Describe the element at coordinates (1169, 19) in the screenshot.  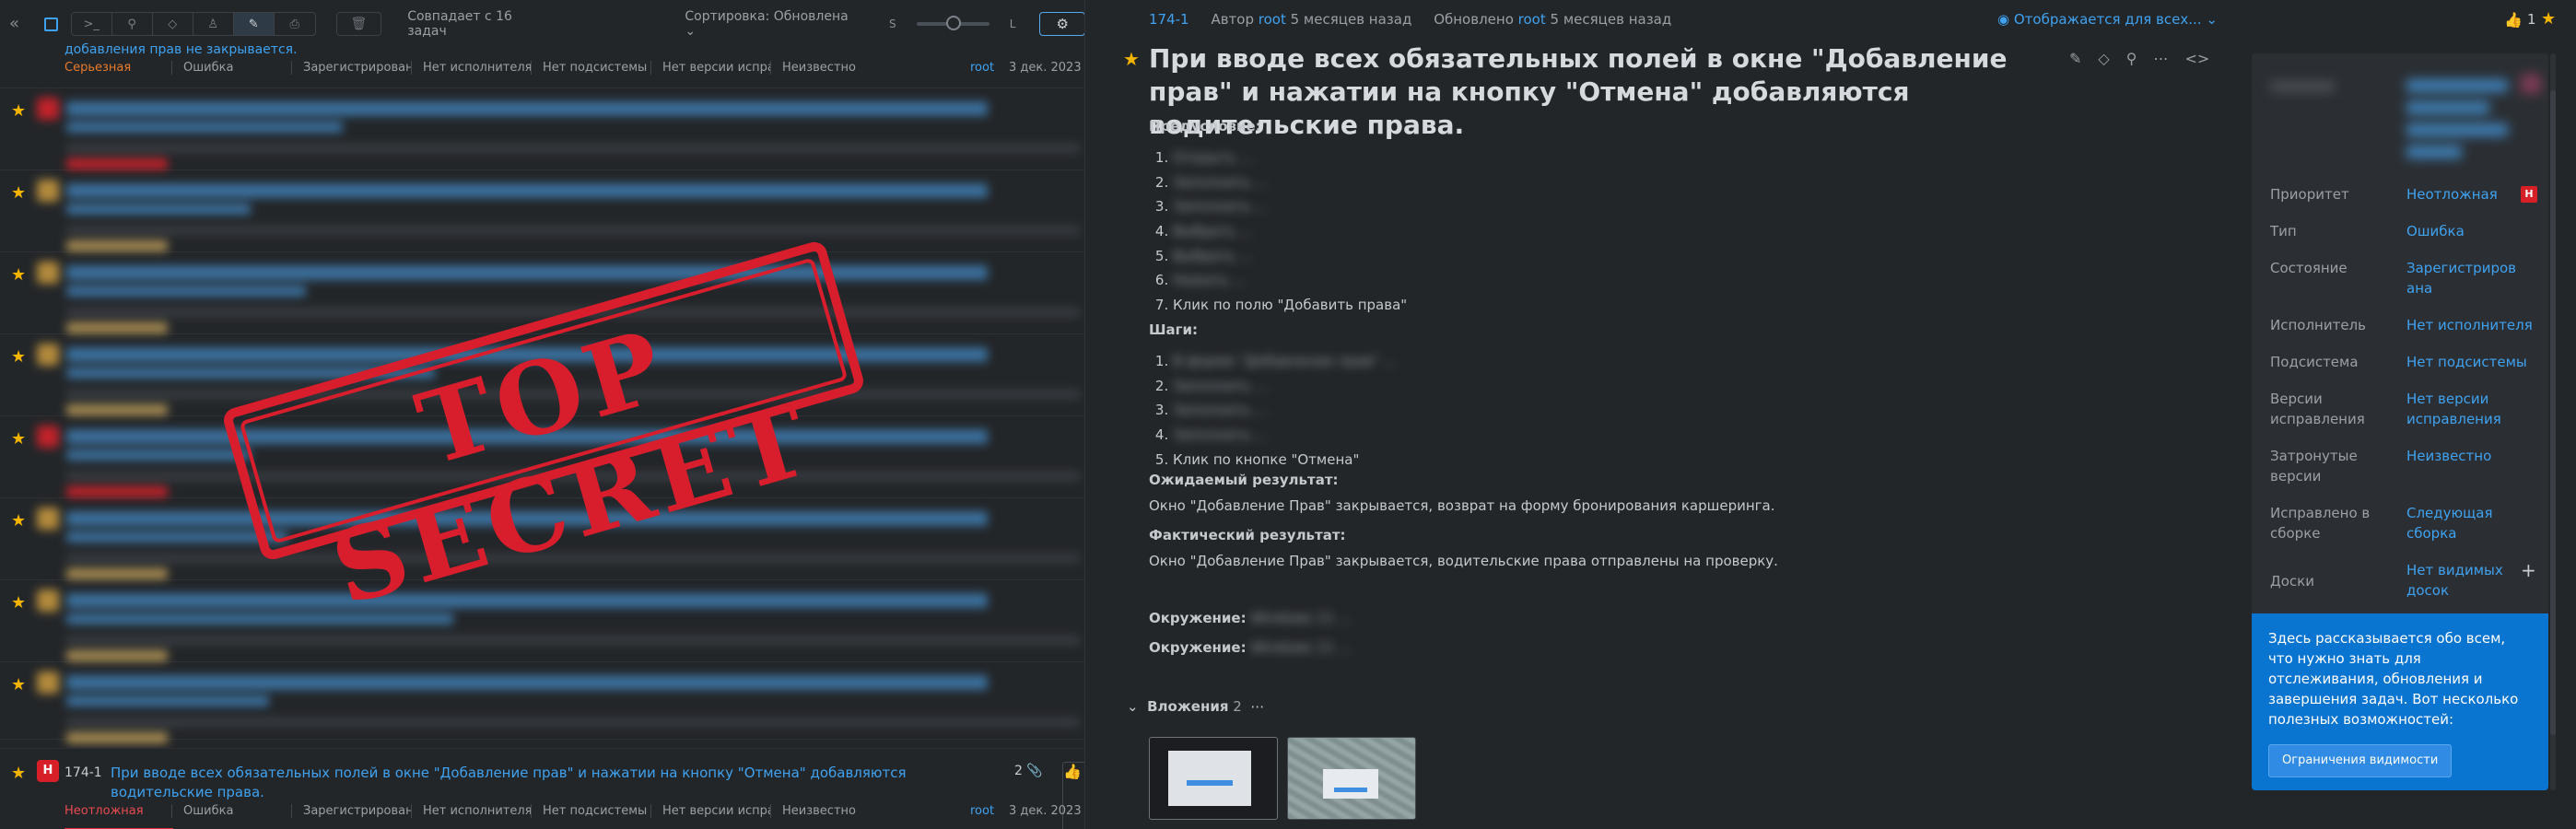
I see `issue-key-link: 174-1` at that location.